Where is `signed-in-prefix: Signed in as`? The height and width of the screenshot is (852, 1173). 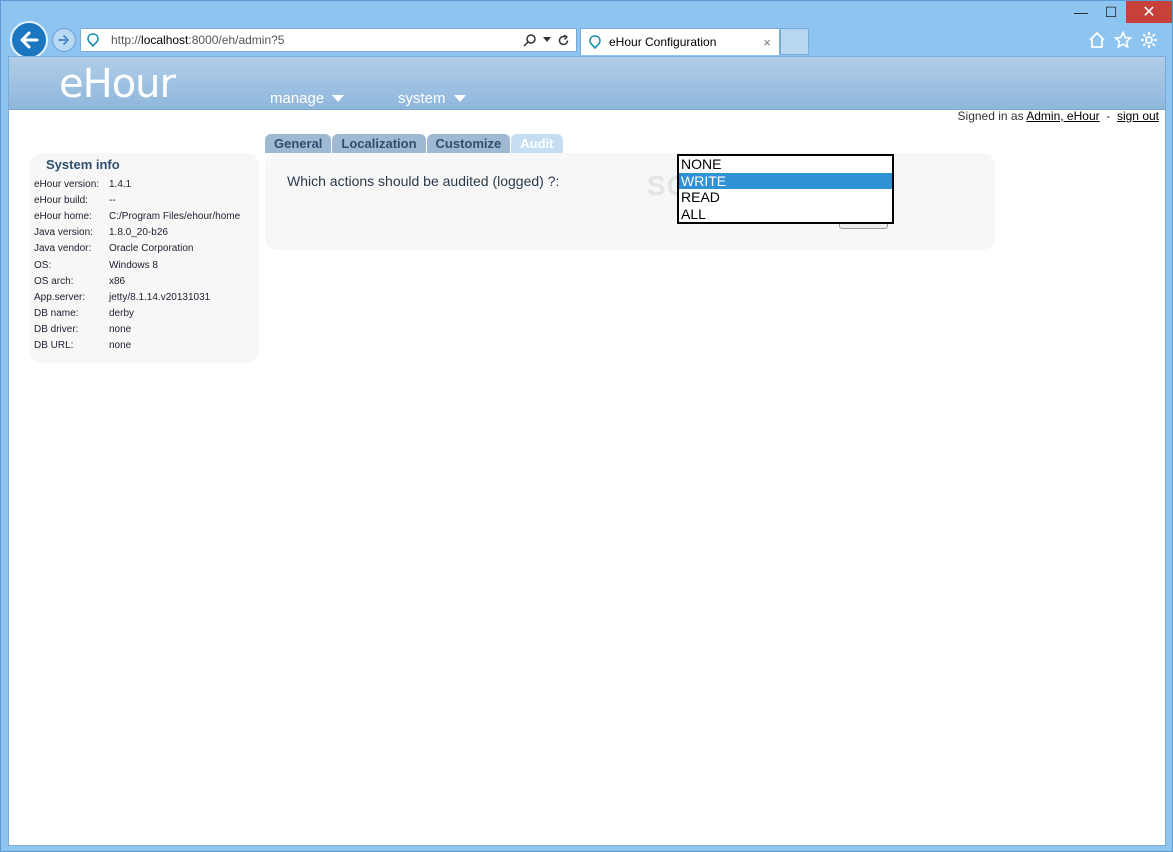
signed-in-prefix: Signed in as is located at coordinates (990, 116).